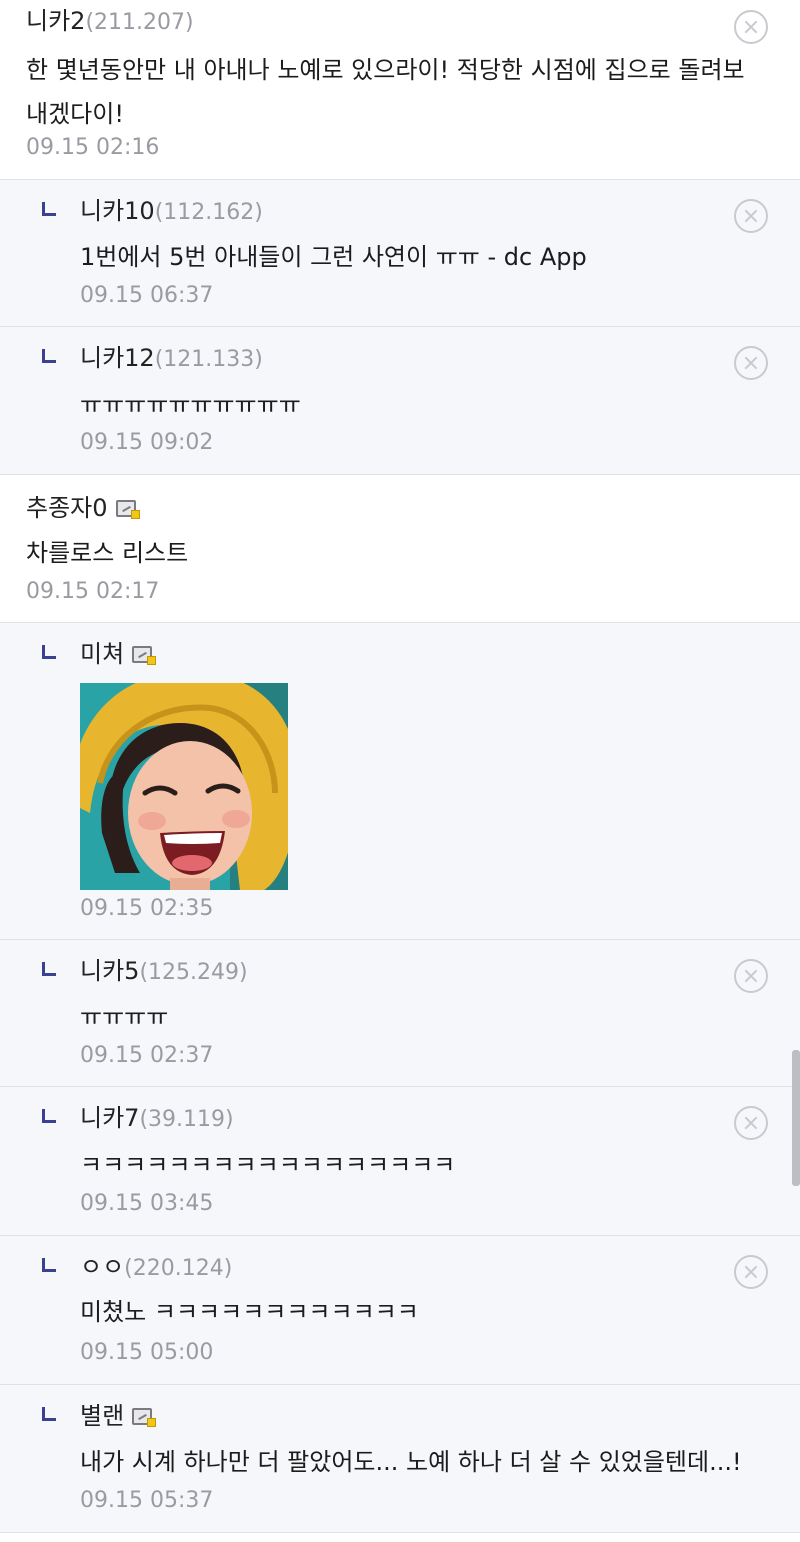 This screenshot has width=800, height=1542. Describe the element at coordinates (400, 549) in the screenshot. I see `comment-item: 추종자0 차를로스 리스트 09.15 02:17` at that location.